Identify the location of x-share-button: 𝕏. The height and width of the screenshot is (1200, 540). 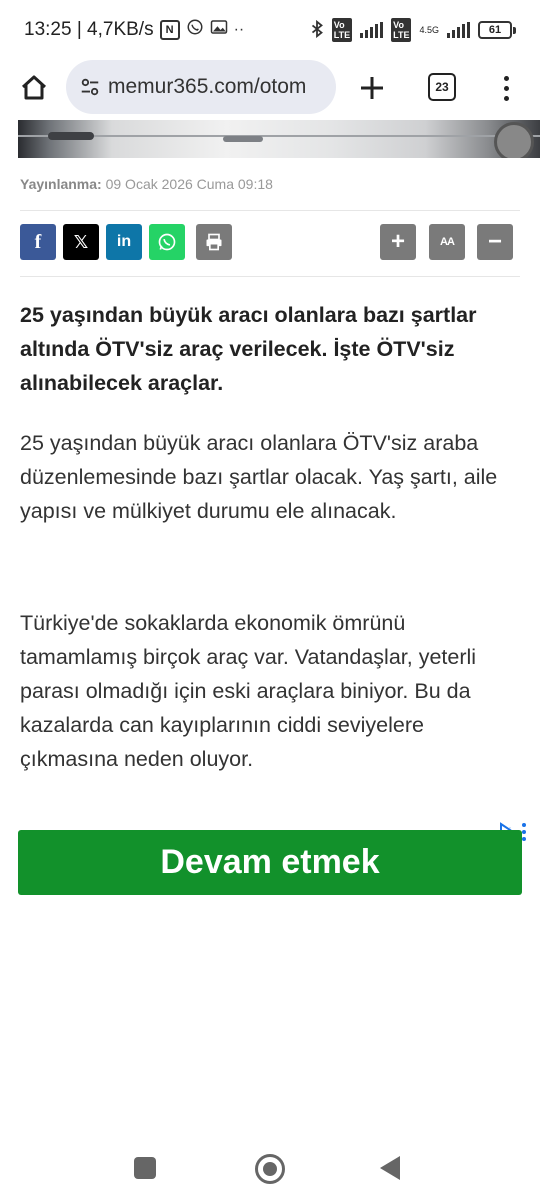
(81, 242).